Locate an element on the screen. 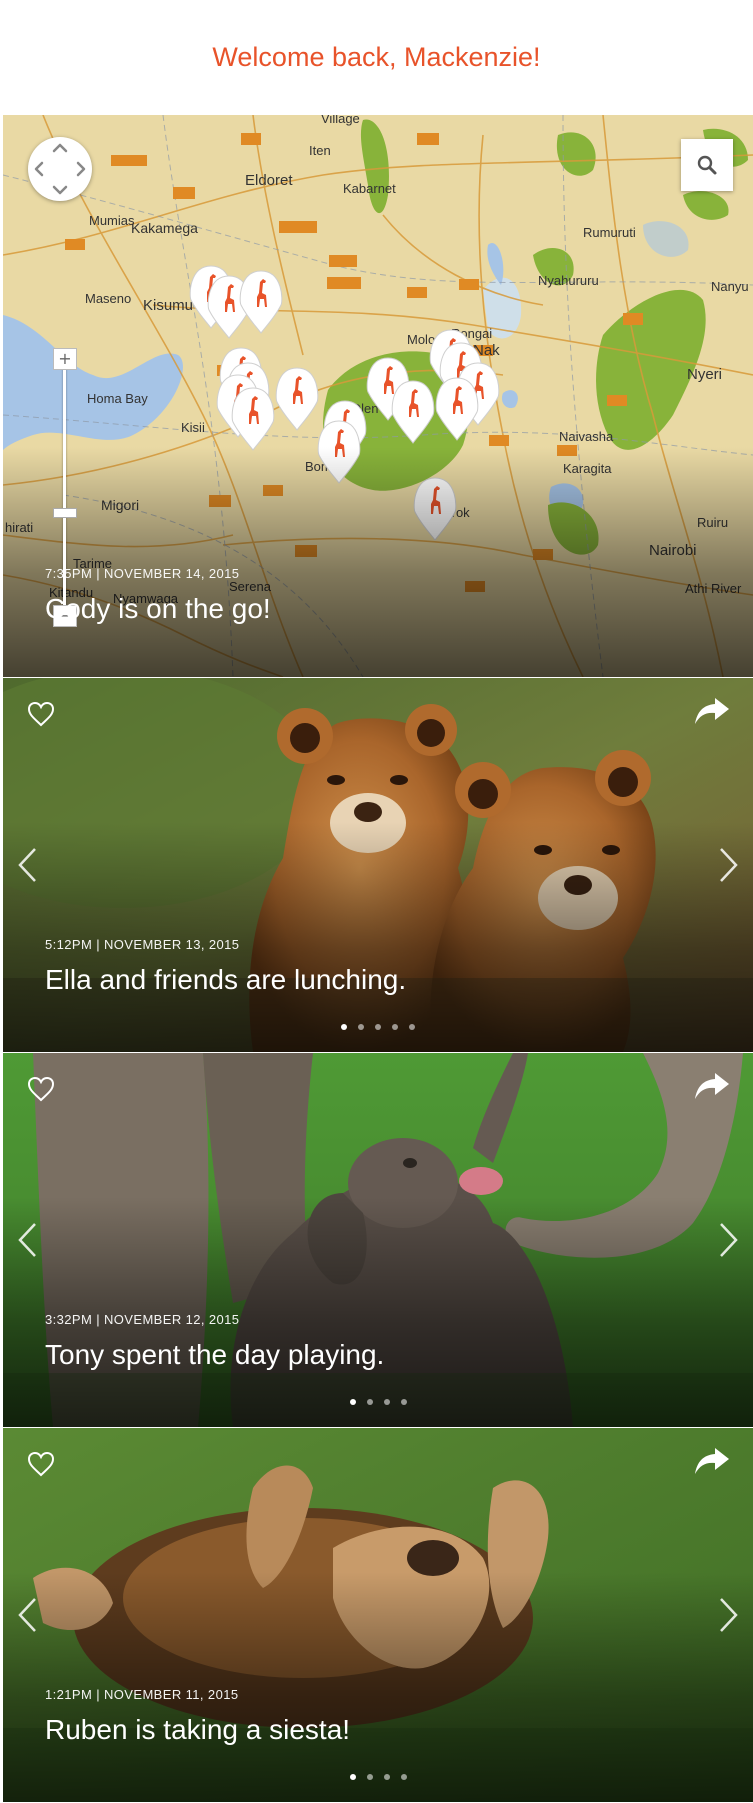  search-icon is located at coordinates (707, 165).